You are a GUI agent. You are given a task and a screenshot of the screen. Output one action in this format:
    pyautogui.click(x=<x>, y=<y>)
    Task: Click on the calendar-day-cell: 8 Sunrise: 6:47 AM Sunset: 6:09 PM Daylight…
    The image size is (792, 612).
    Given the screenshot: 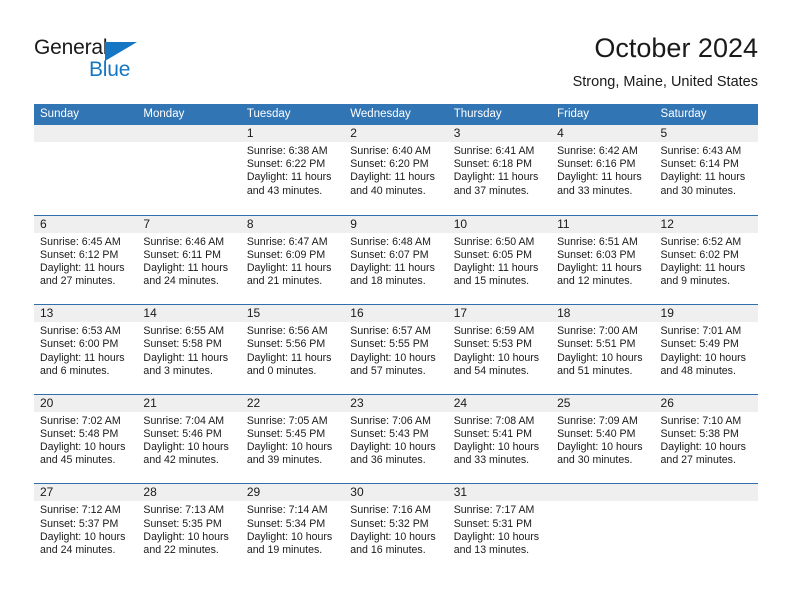 What is the action you would take?
    pyautogui.click(x=292, y=260)
    